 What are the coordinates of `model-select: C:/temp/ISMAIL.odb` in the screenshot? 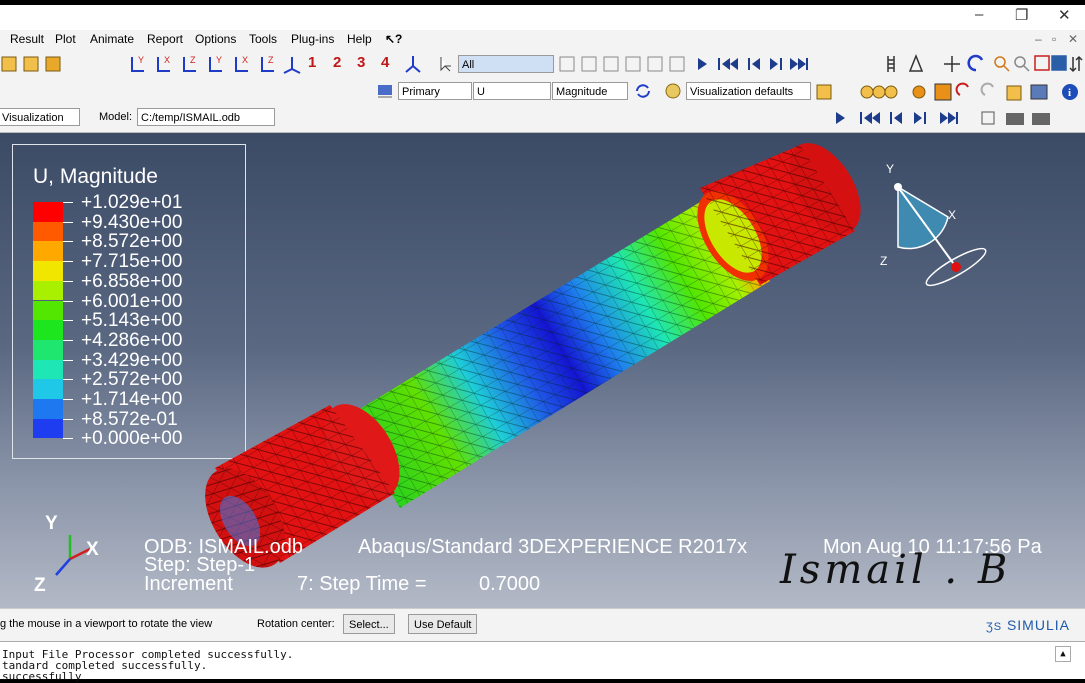 It's located at (206, 117).